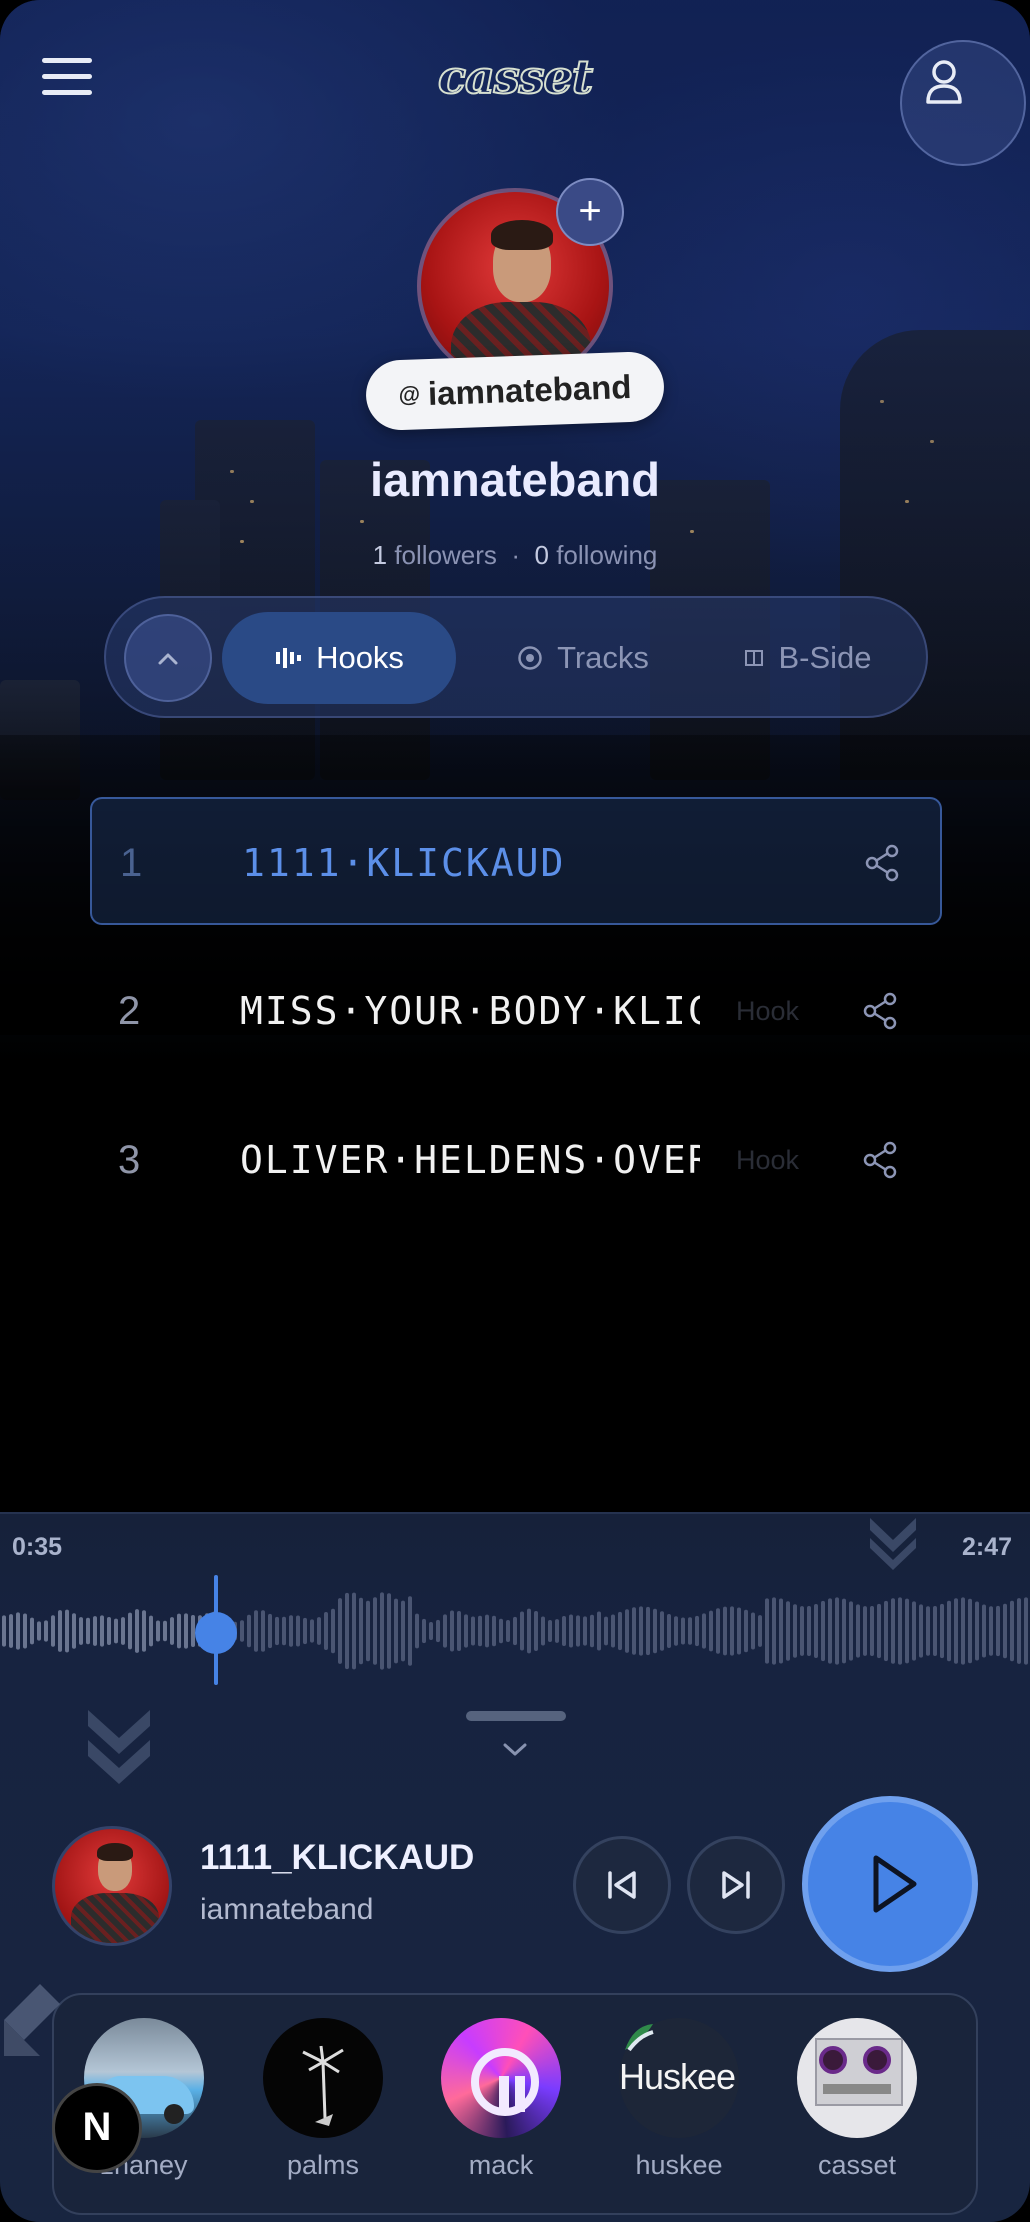 The width and height of the screenshot is (1030, 2222). What do you see at coordinates (857, 2099) in the screenshot?
I see `dock-item-casset: casset` at bounding box center [857, 2099].